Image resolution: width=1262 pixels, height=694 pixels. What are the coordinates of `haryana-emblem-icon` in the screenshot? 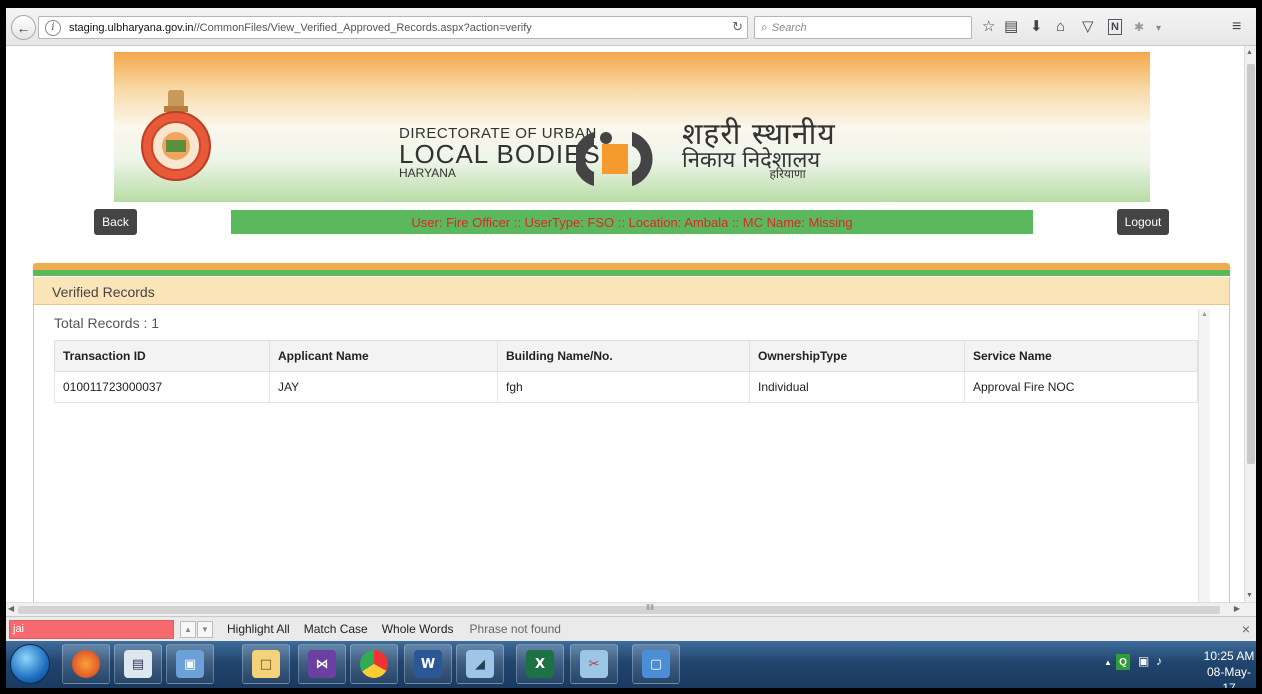 It's located at (176, 135).